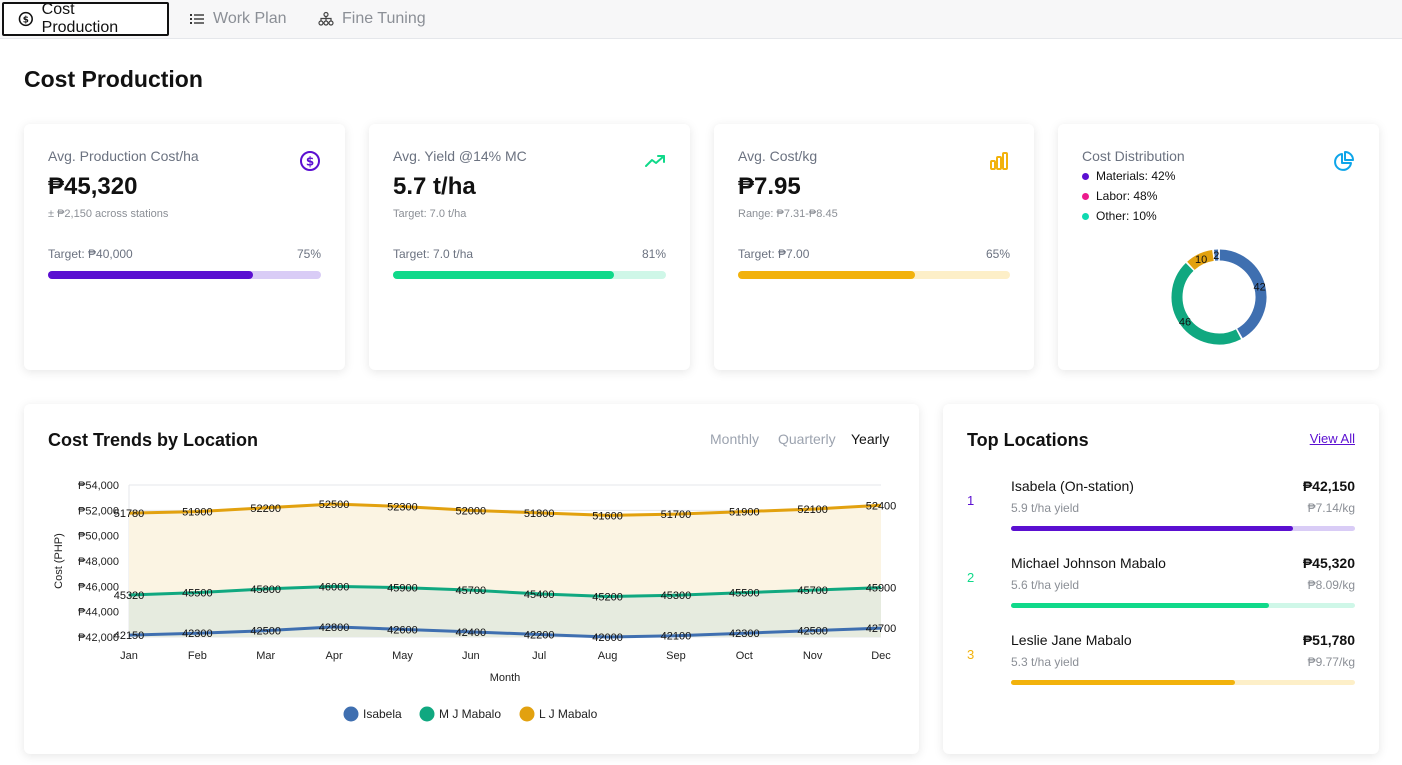  What do you see at coordinates (129, 514) in the screenshot?
I see `data-label: 51780` at bounding box center [129, 514].